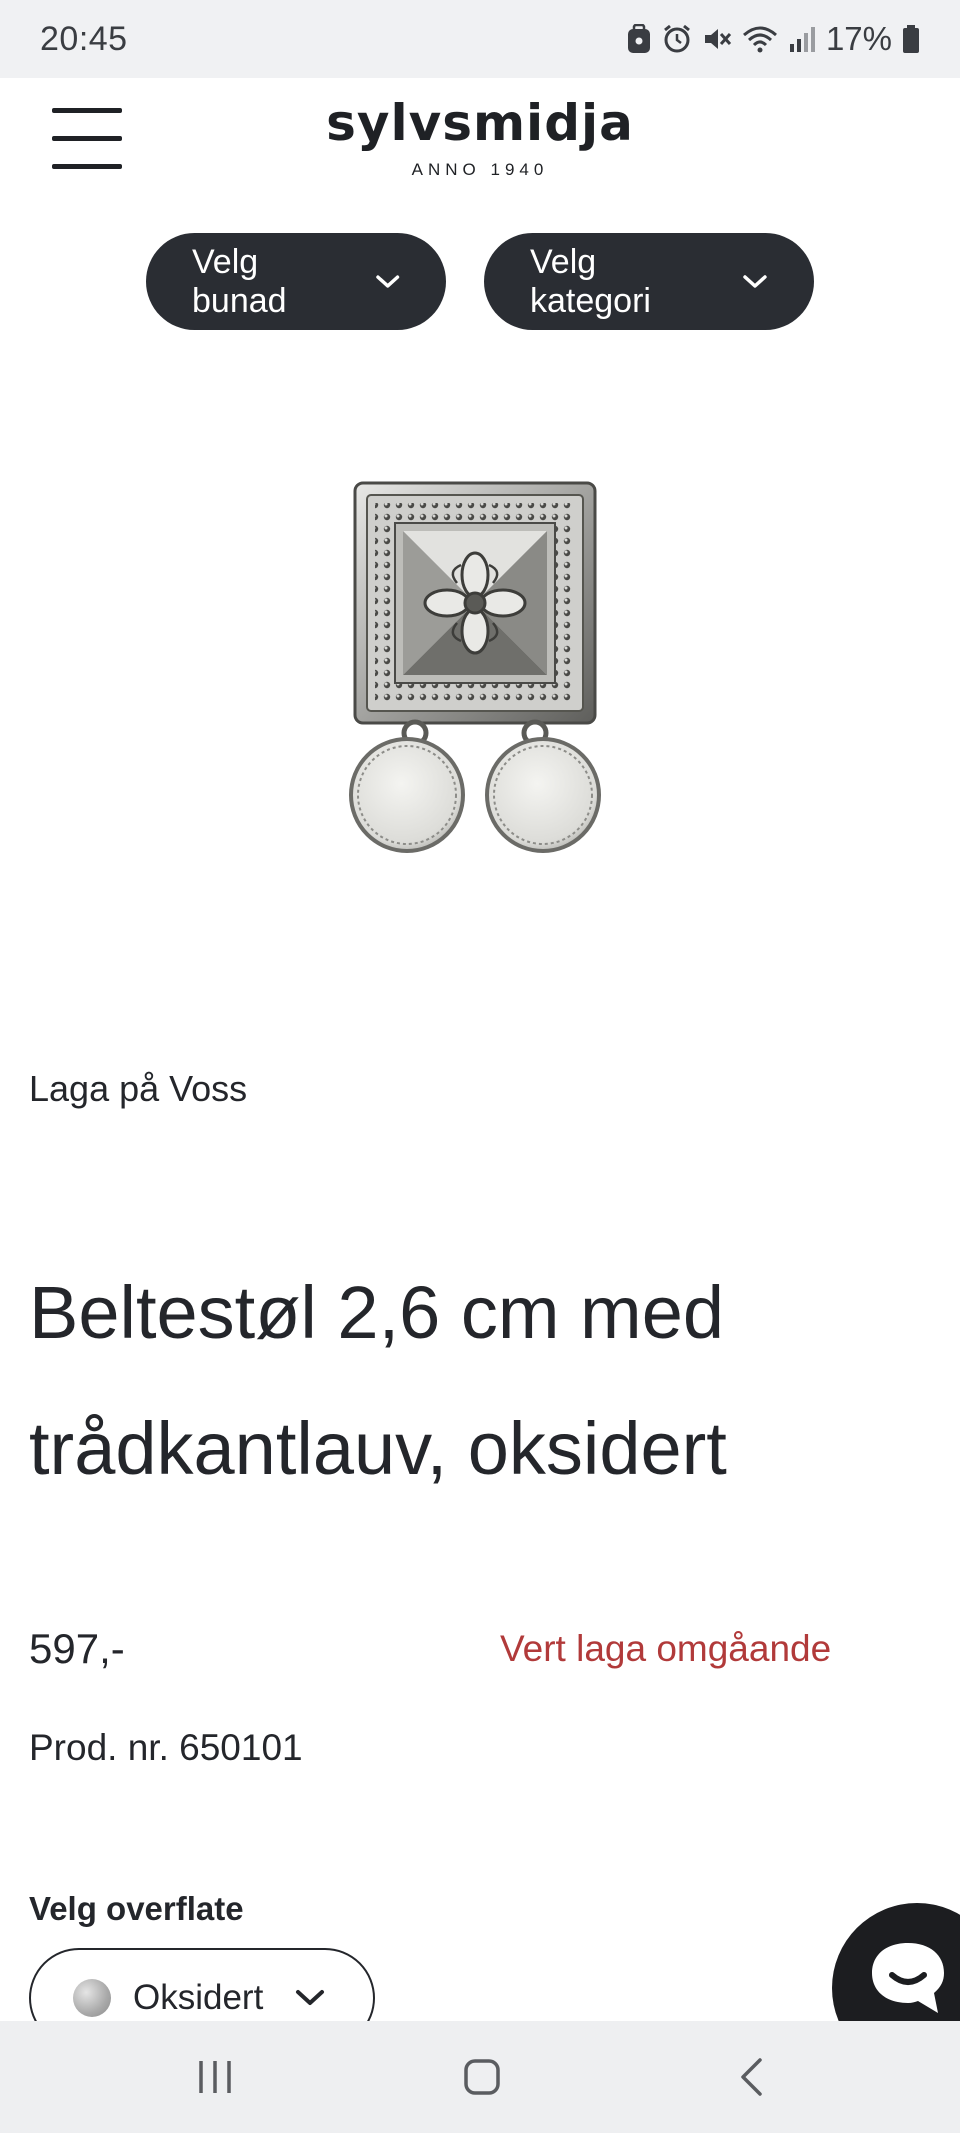 This screenshot has height=2133, width=960. What do you see at coordinates (752, 2077) in the screenshot?
I see `back-icon` at bounding box center [752, 2077].